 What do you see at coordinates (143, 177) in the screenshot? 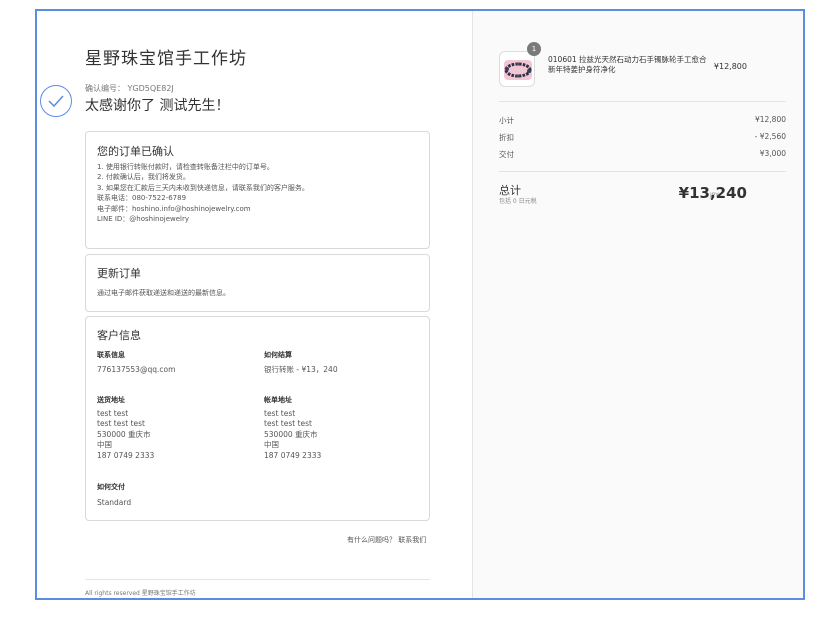
I see `confirm-line: 2. 付款确认后，我们将发货。` at bounding box center [143, 177].